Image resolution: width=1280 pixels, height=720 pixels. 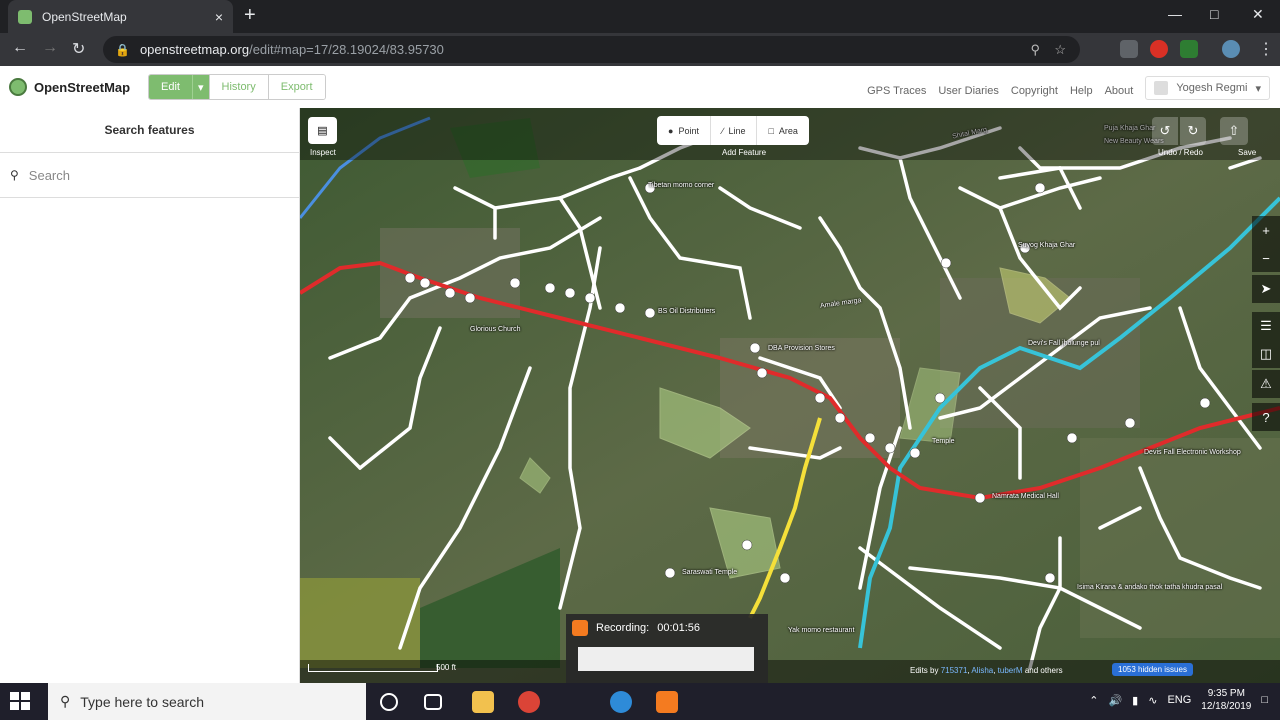 What do you see at coordinates (483, 702) in the screenshot?
I see `file-explorer-icon` at bounding box center [483, 702].